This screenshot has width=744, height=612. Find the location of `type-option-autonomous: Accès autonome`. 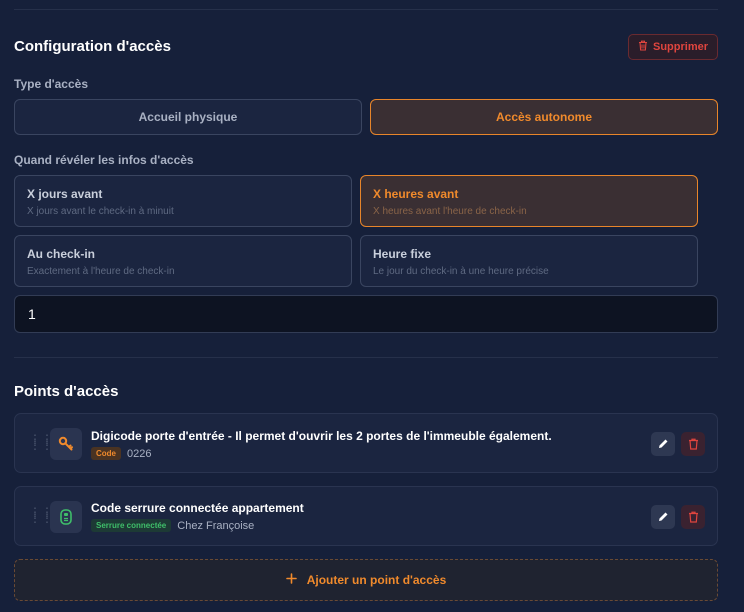

type-option-autonomous: Accès autonome is located at coordinates (544, 117).